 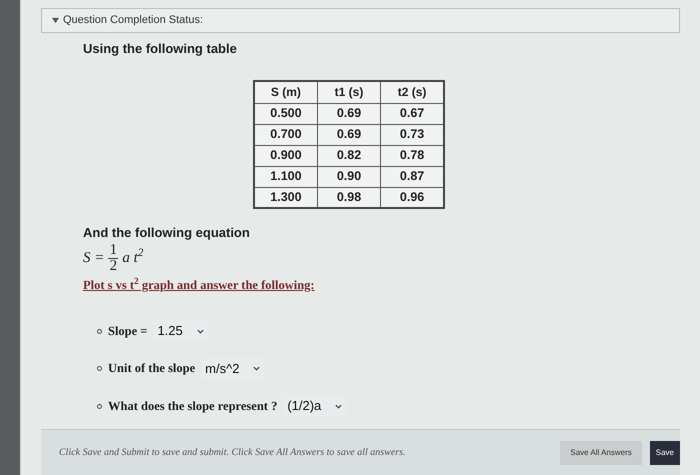 What do you see at coordinates (128, 331) in the screenshot?
I see `question-label: Slope =` at bounding box center [128, 331].